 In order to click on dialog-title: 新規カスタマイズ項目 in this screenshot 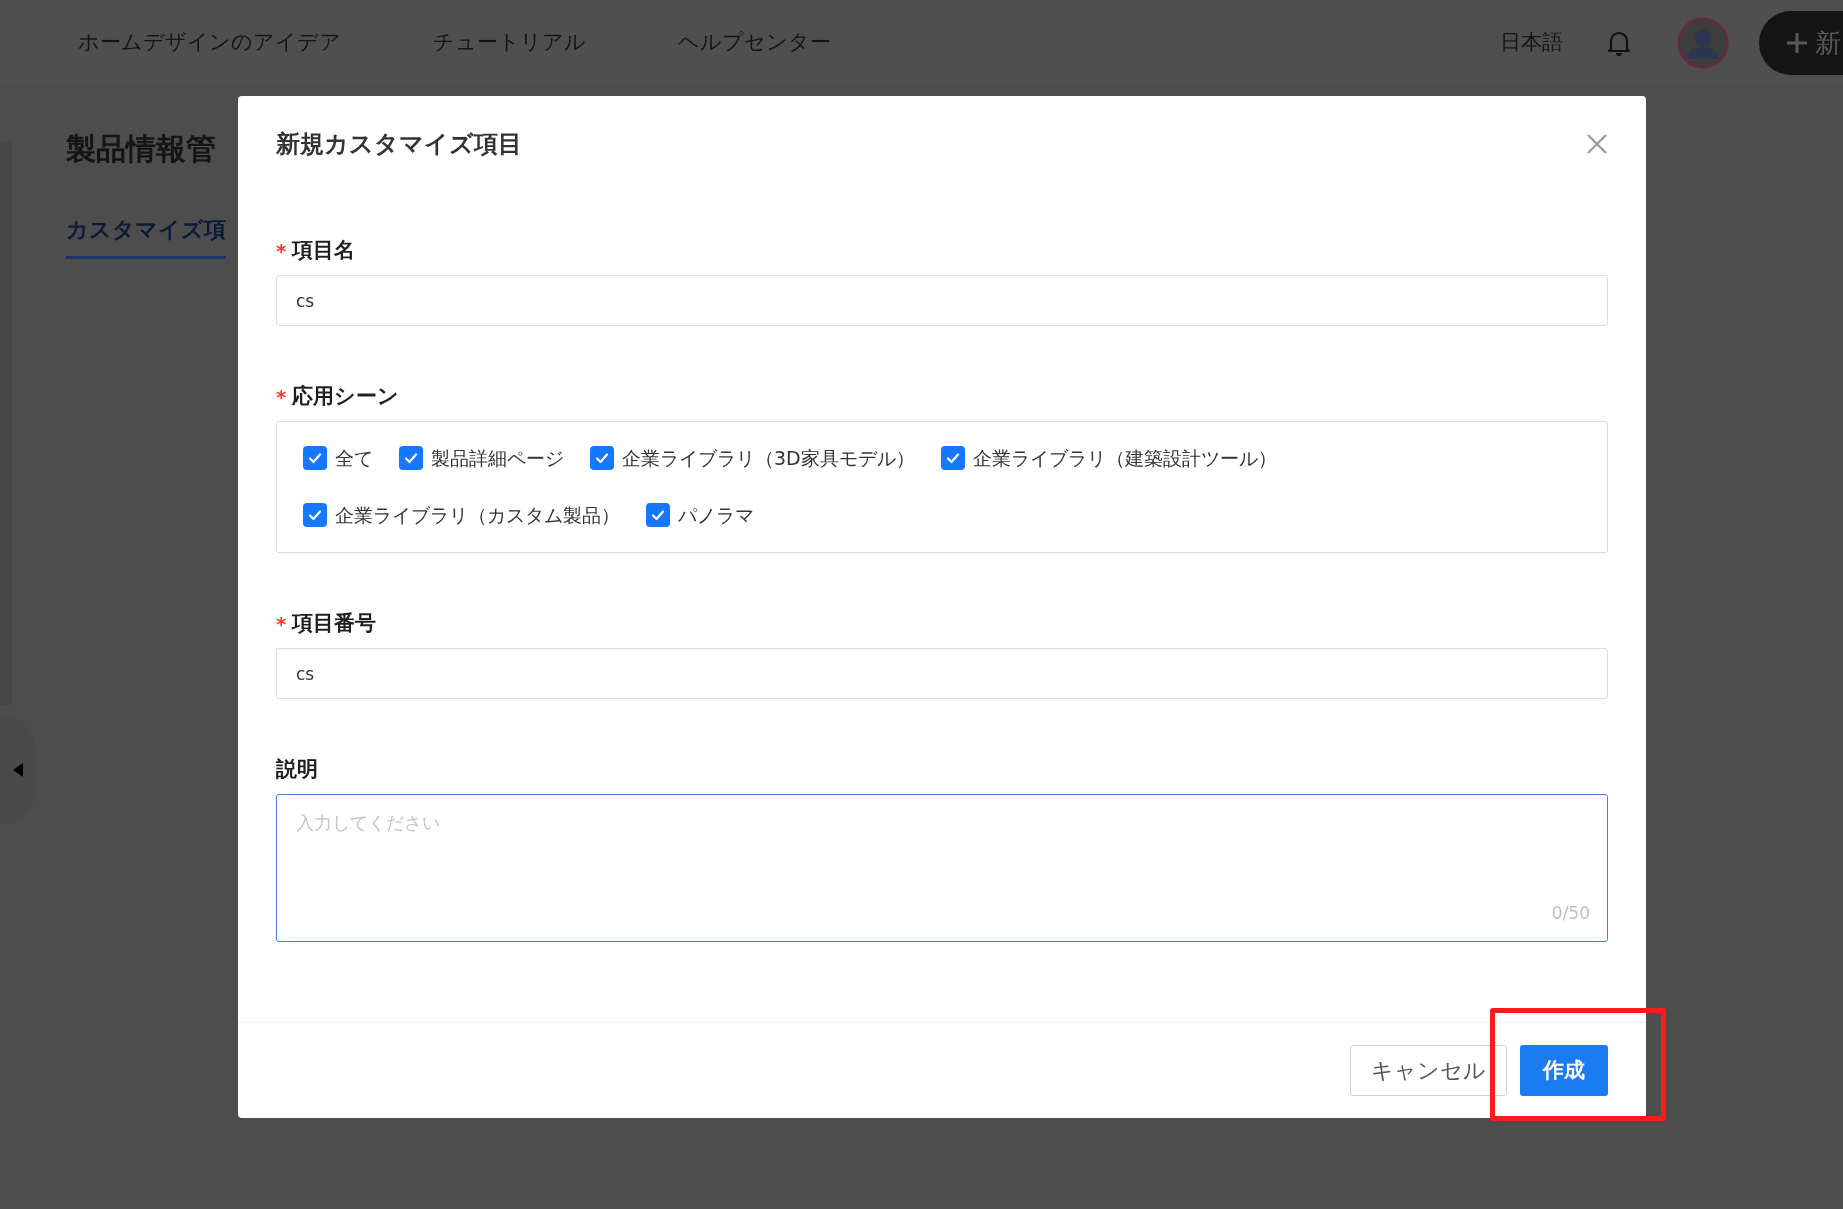, I will do `click(399, 144)`.